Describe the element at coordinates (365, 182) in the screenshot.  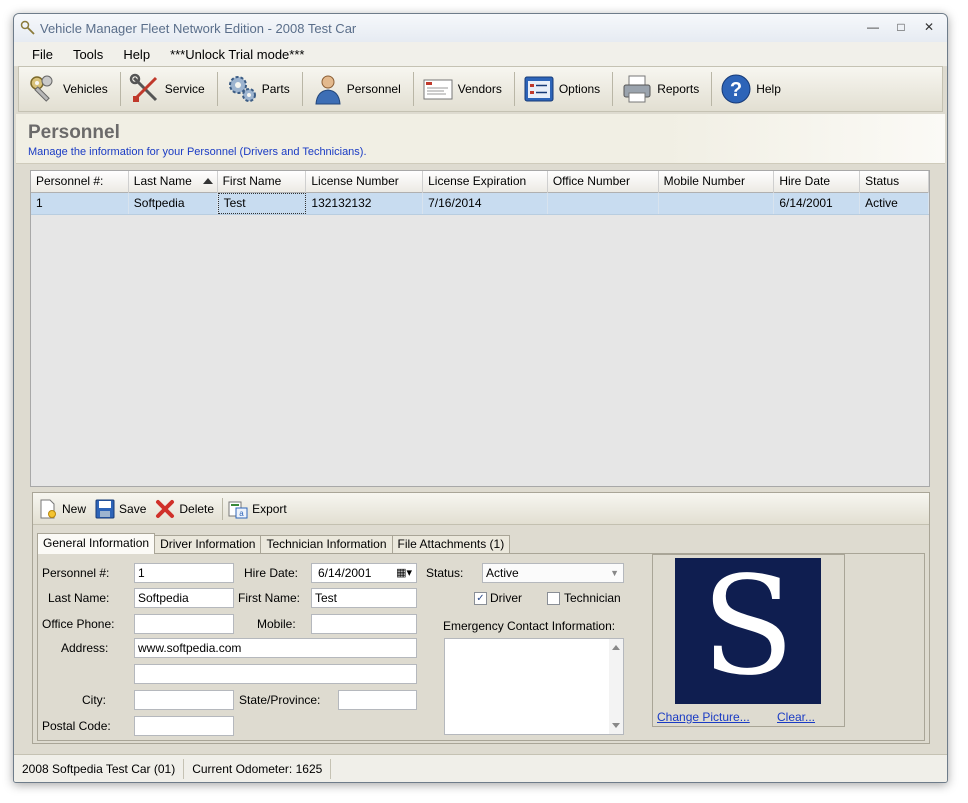
I see `column-header-license-number: License Number` at that location.